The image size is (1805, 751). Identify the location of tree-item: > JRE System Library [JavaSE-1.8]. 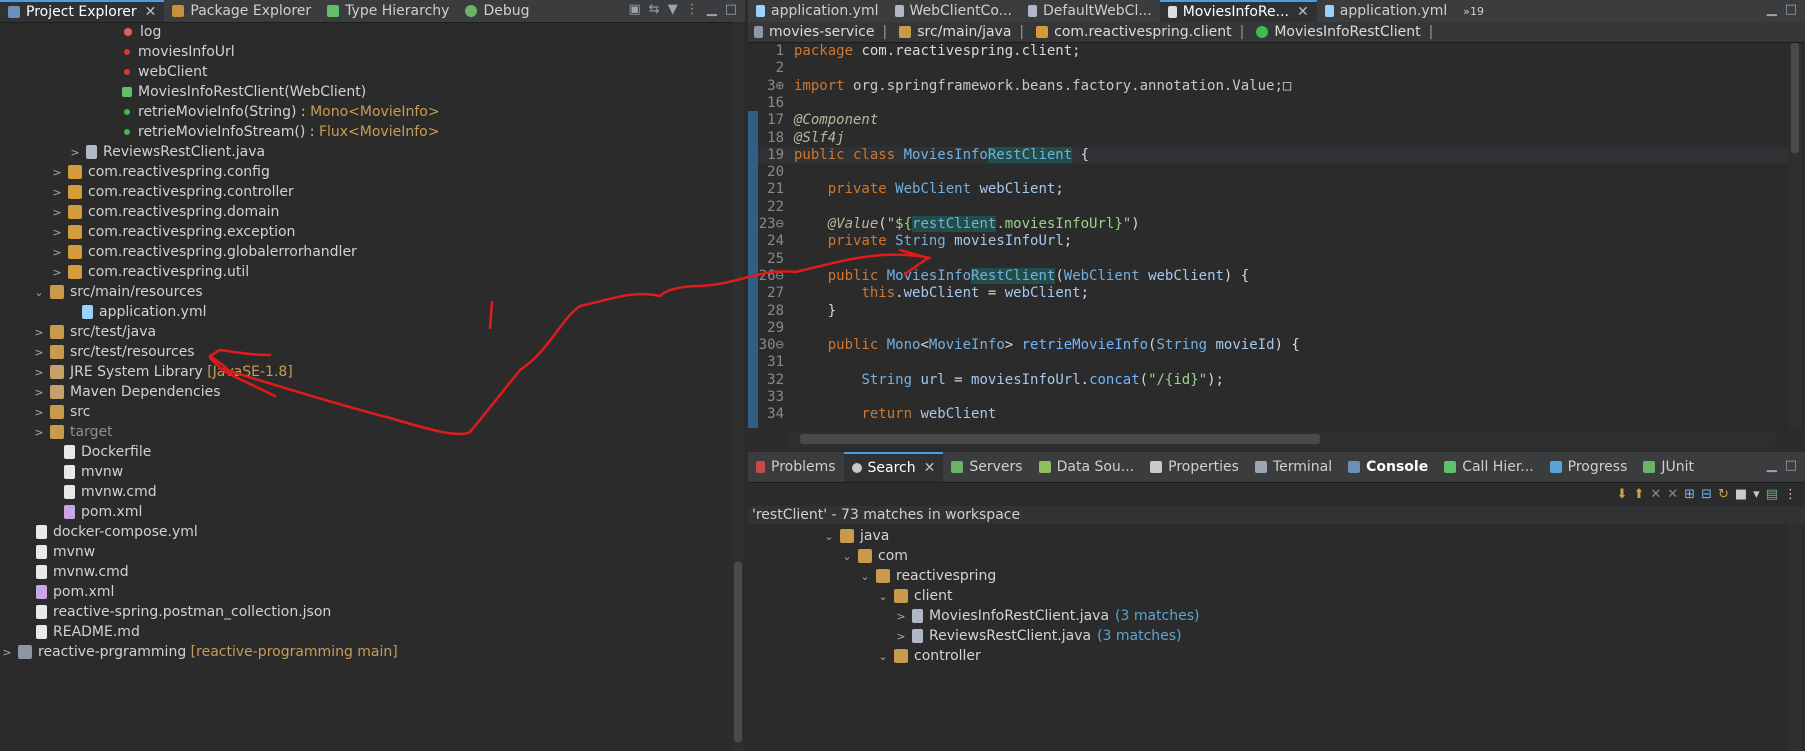
(162, 372).